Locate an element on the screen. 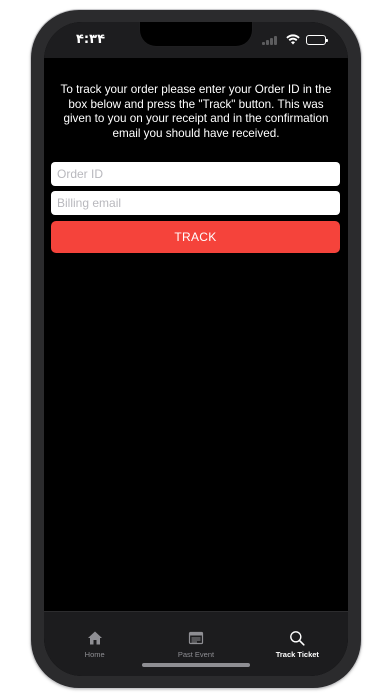 The height and width of the screenshot is (696, 392). wifi-icon is located at coordinates (293, 39).